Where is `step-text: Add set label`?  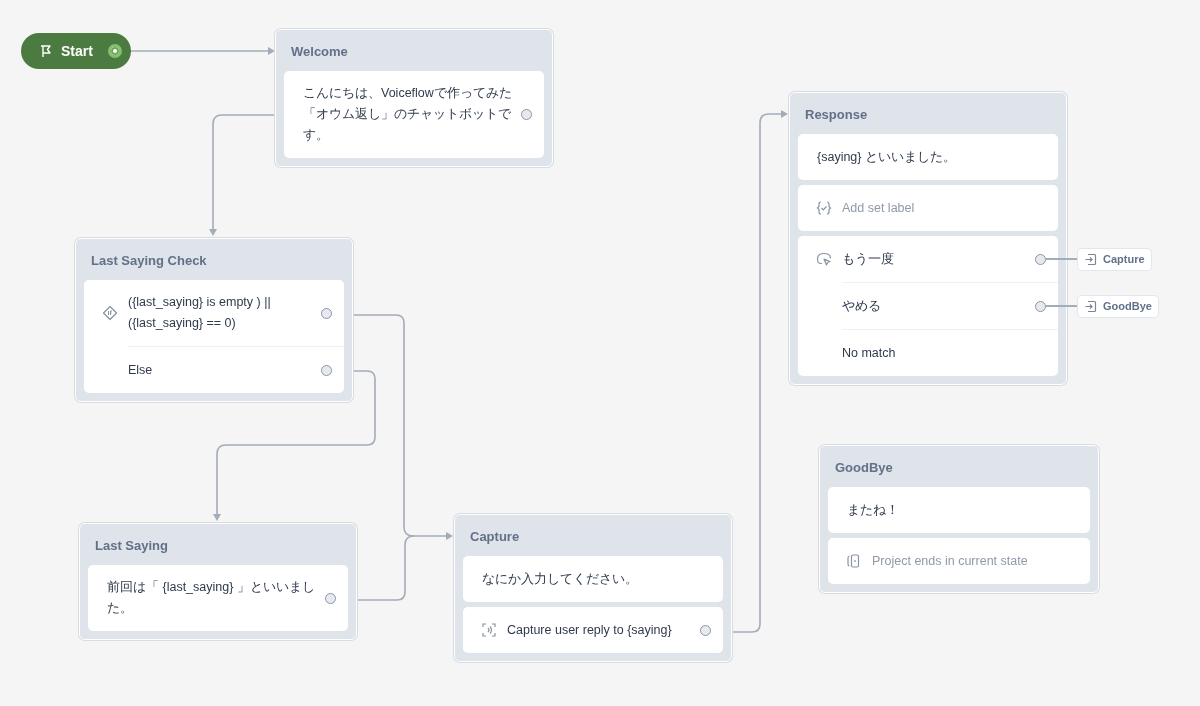 step-text: Add set label is located at coordinates (879, 208).